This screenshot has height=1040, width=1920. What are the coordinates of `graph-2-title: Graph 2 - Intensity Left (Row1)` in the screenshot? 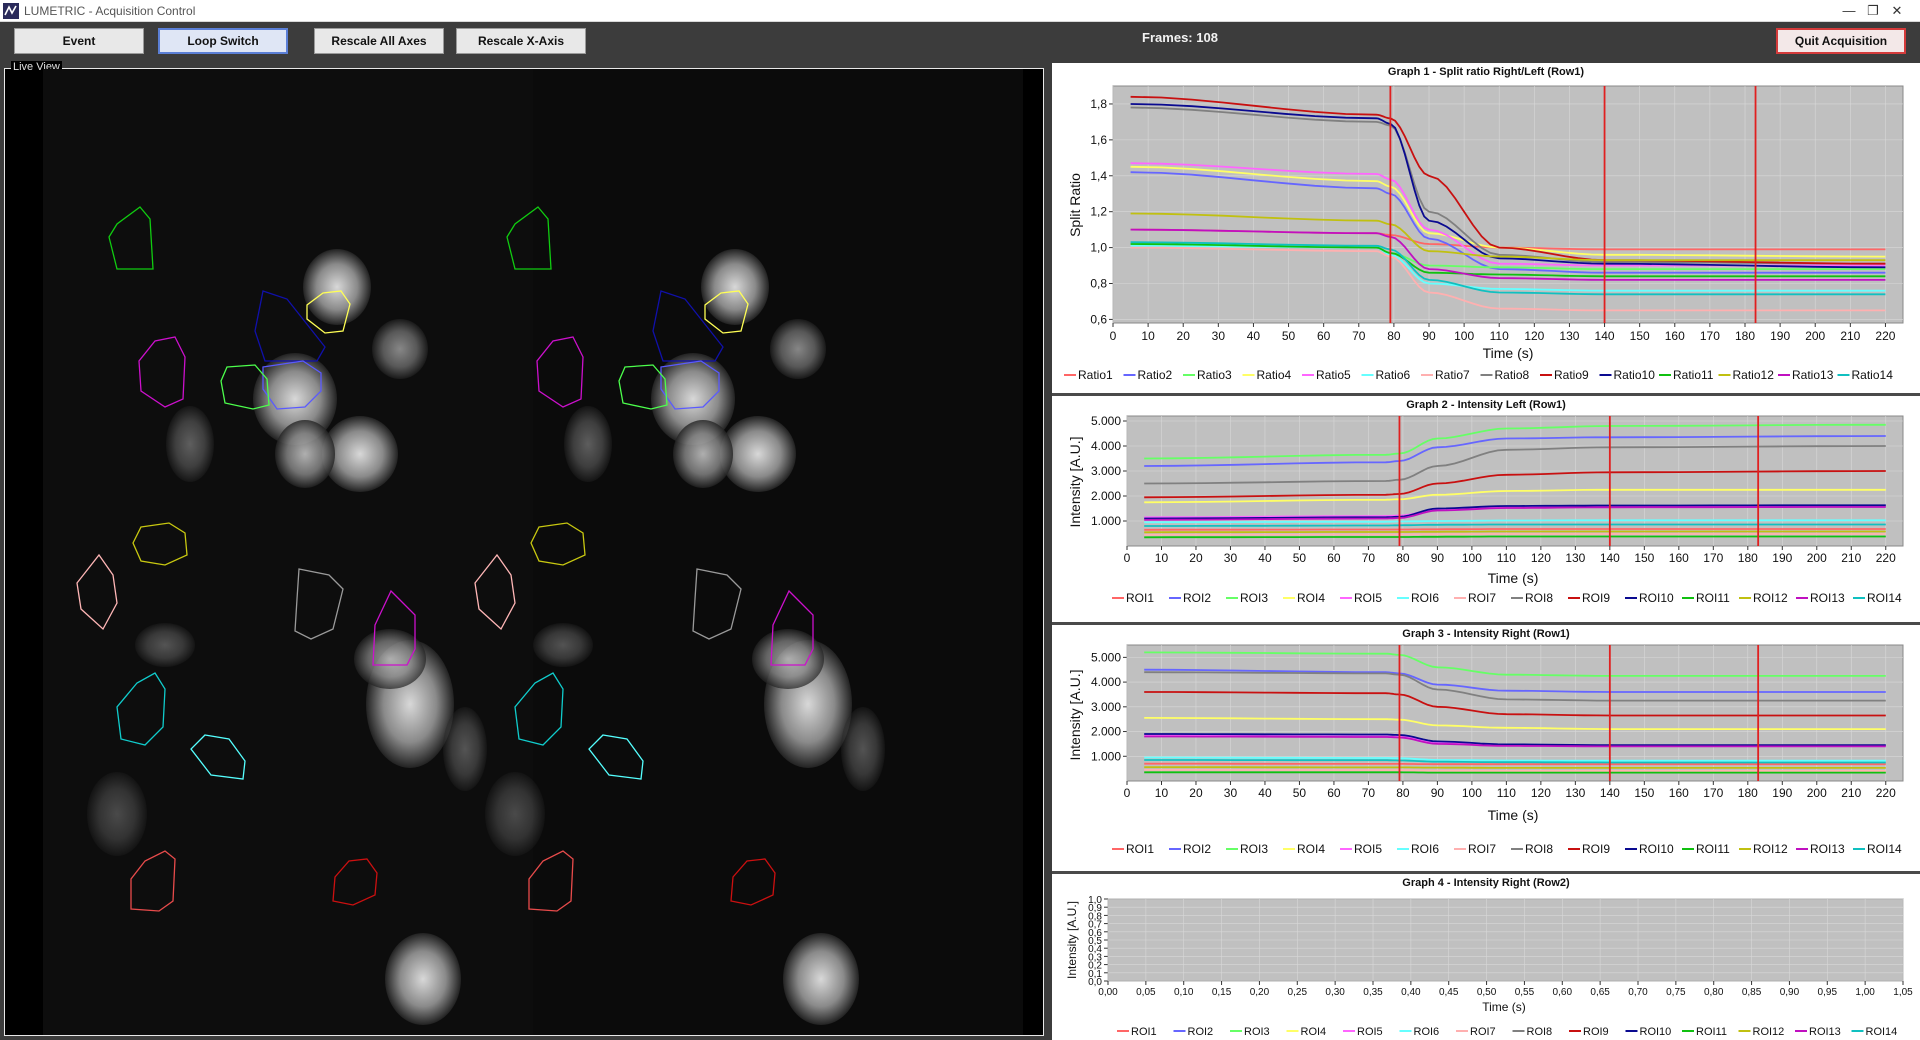 It's located at (1486, 405).